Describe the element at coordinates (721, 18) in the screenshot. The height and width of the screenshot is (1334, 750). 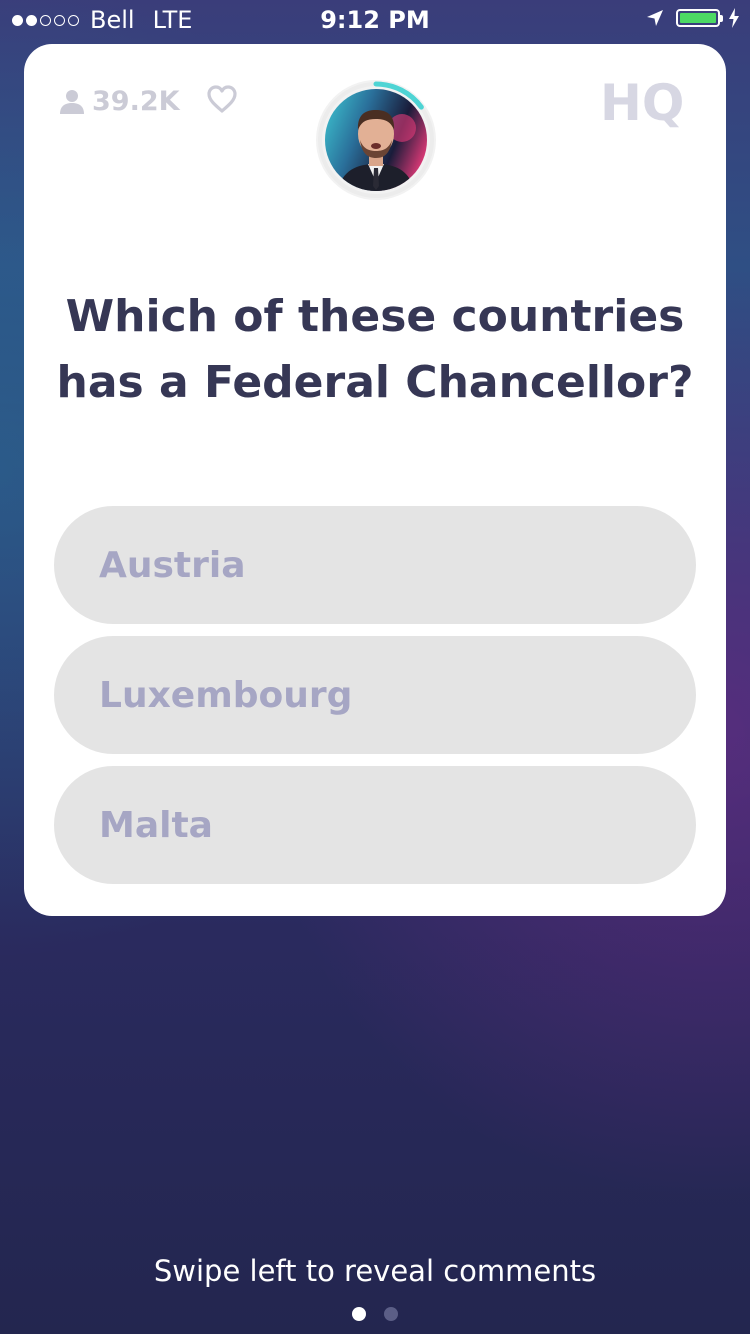
I see `battery-tip` at that location.